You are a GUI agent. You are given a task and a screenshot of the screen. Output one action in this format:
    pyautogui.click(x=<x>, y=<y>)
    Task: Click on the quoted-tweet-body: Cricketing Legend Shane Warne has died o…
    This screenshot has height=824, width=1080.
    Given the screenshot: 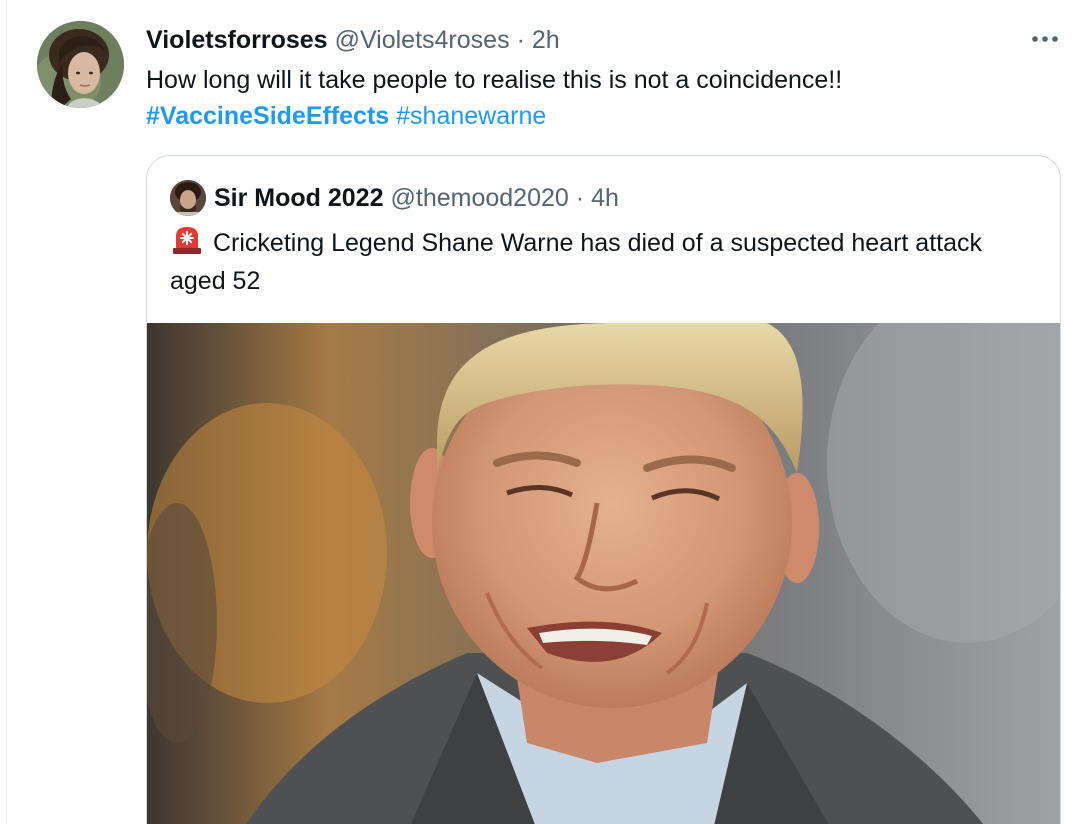 What is the action you would take?
    pyautogui.click(x=576, y=262)
    